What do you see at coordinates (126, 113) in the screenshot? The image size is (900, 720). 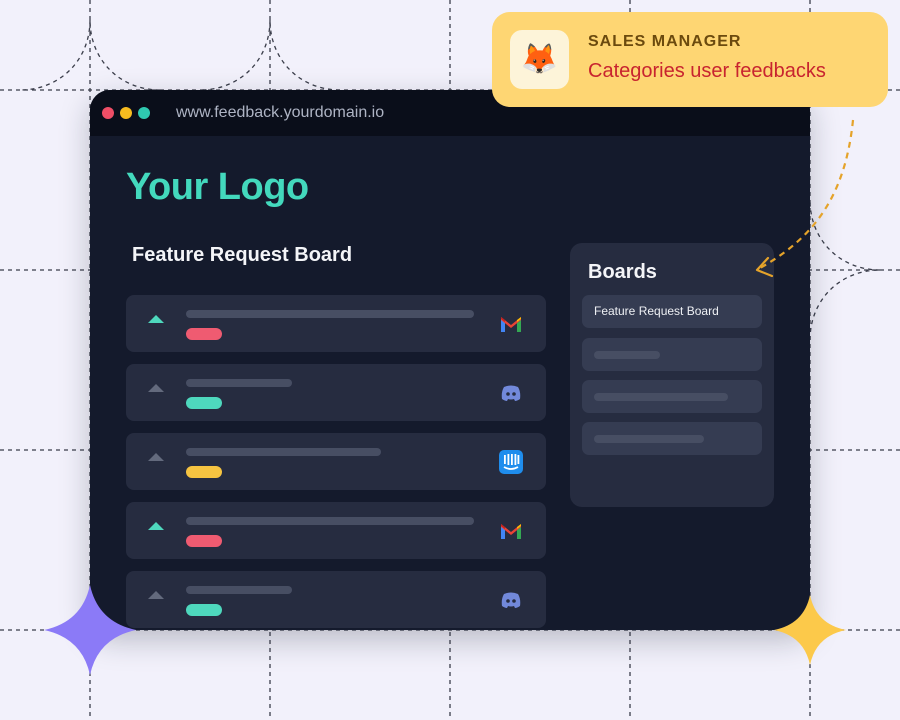 I see `minimize-dot` at bounding box center [126, 113].